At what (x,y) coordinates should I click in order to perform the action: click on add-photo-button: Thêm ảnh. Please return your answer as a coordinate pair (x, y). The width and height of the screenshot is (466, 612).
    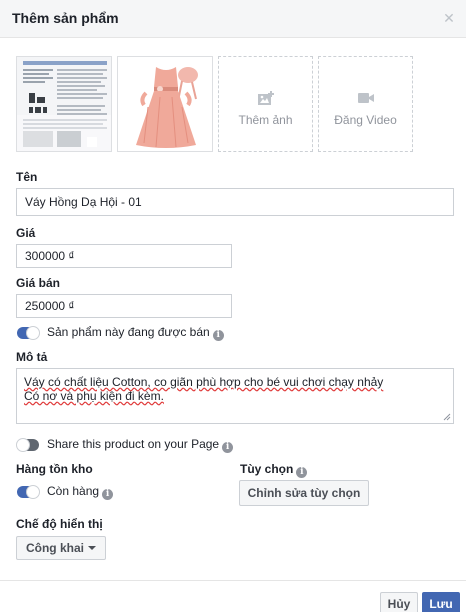
    Looking at the image, I should click on (265, 104).